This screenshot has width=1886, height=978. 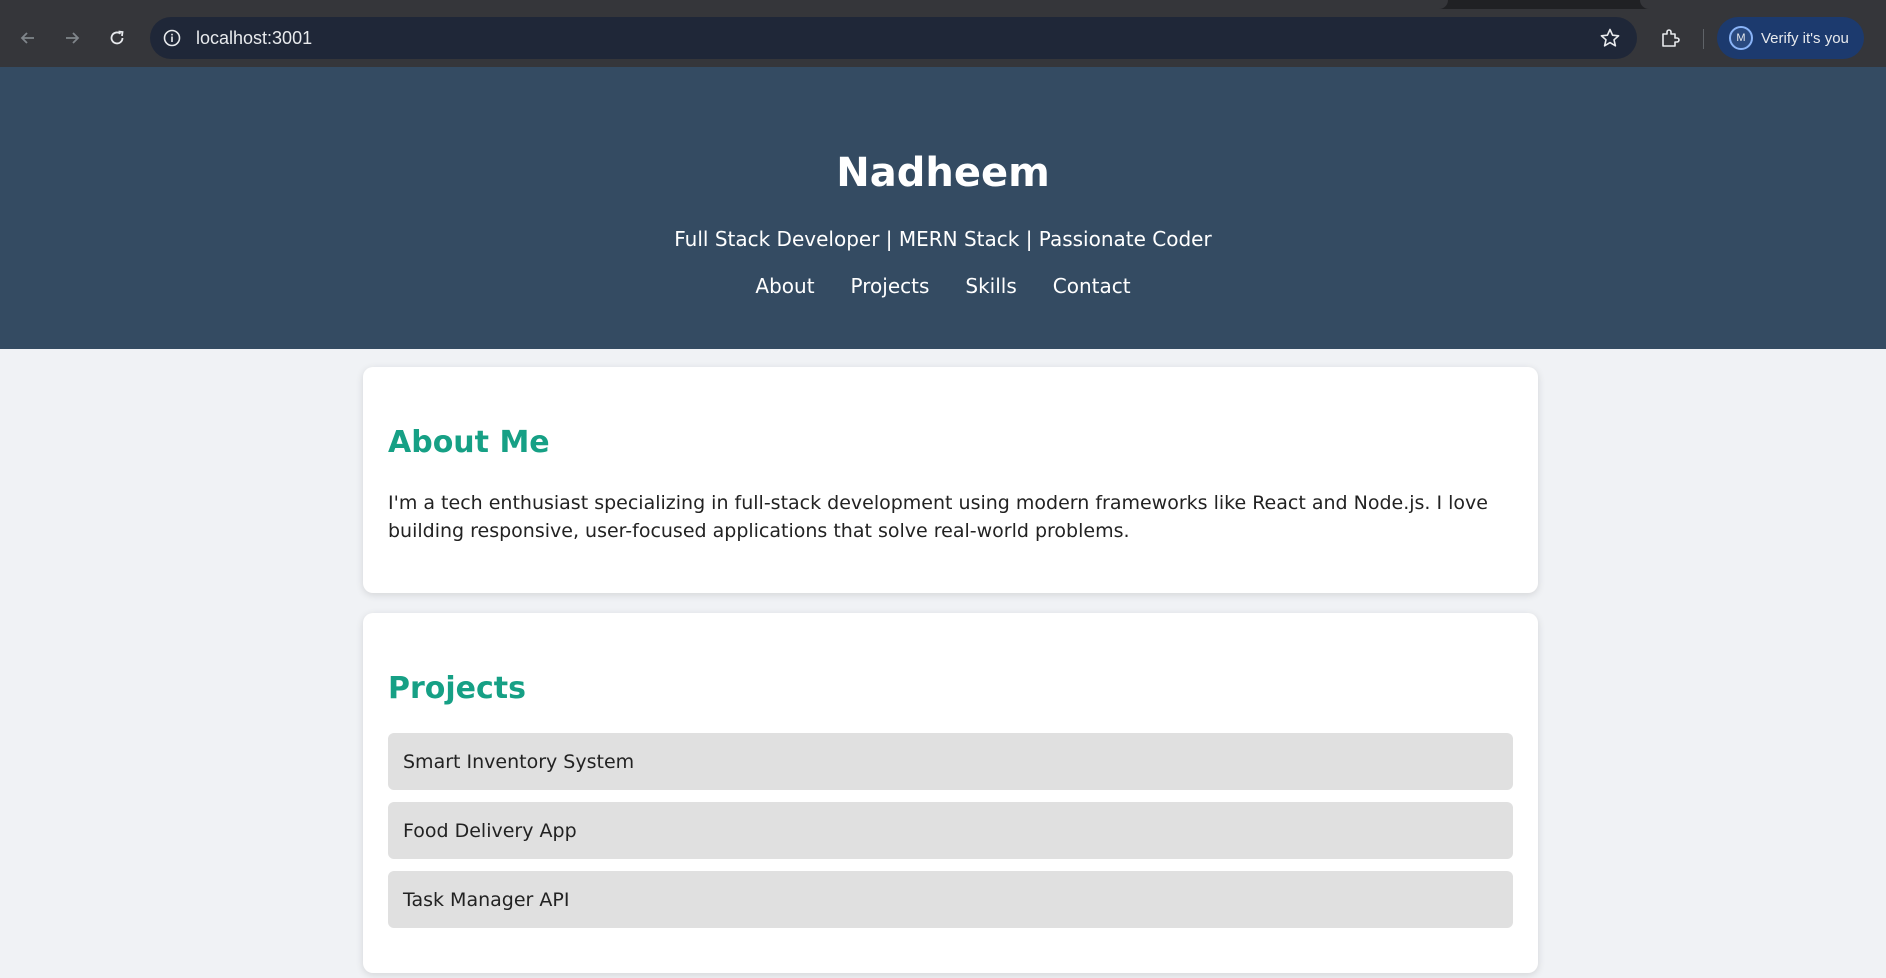 What do you see at coordinates (1741, 38) in the screenshot?
I see `avatar: M` at bounding box center [1741, 38].